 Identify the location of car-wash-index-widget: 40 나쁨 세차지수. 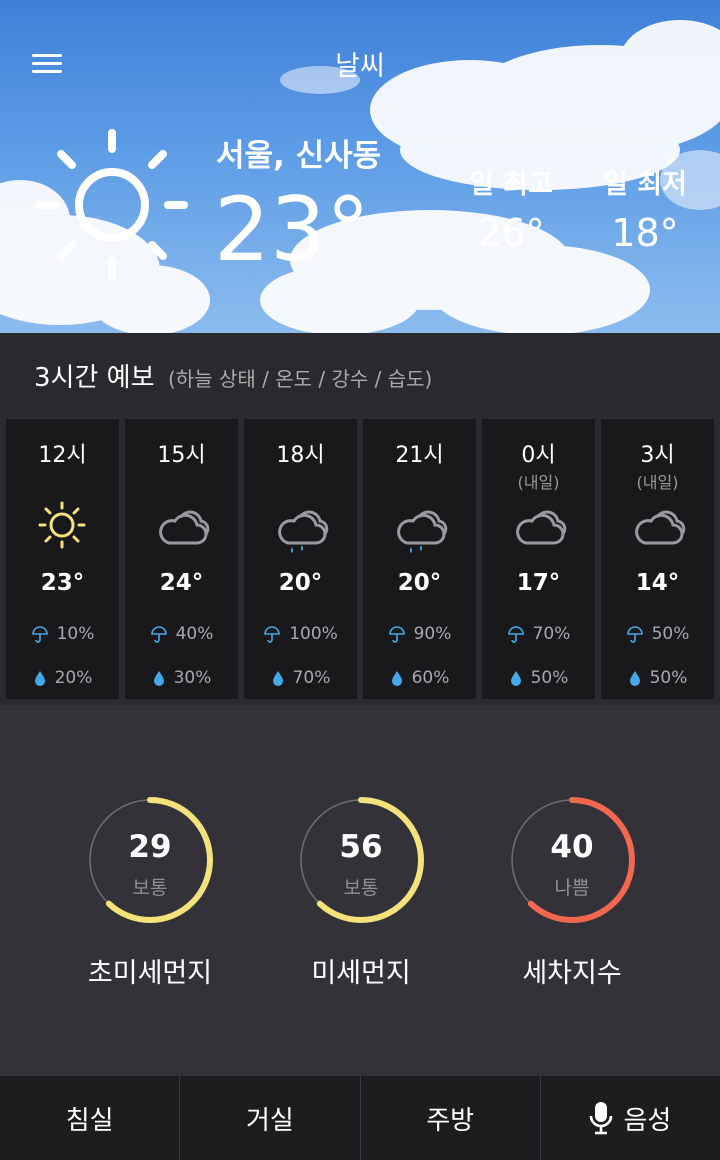
(572, 892).